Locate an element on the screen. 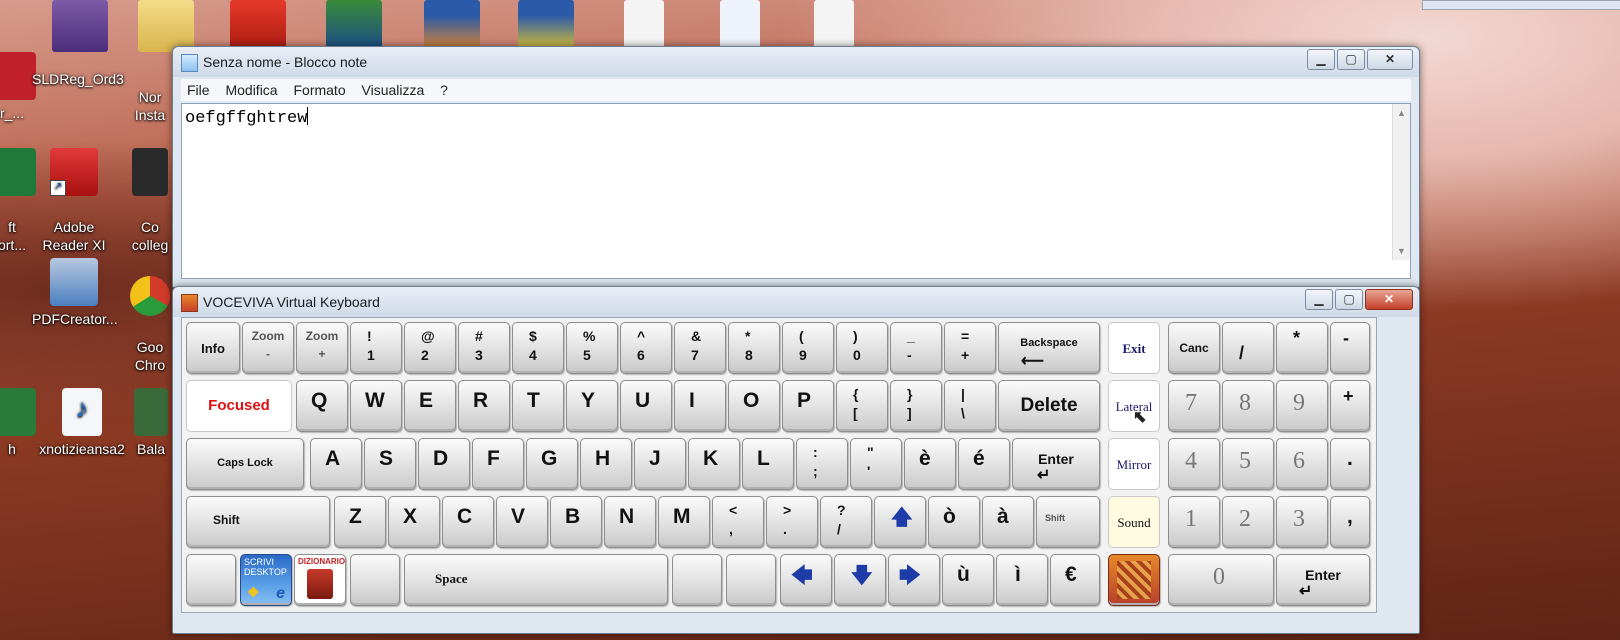 The height and width of the screenshot is (640, 1620). menu-formato: Formato is located at coordinates (319, 88).